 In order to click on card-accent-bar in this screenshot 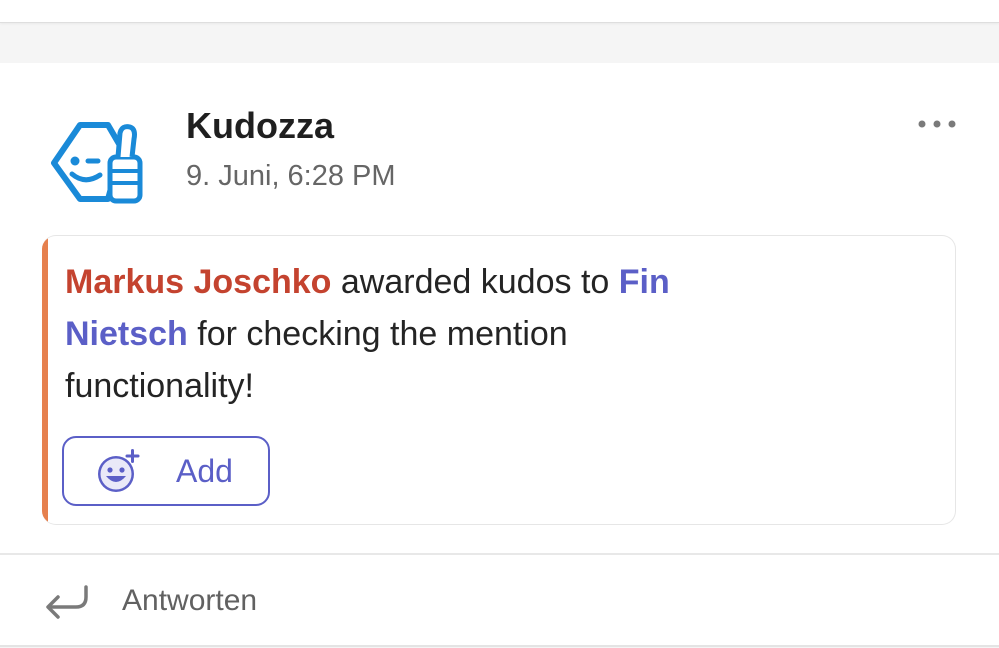, I will do `click(45, 380)`.